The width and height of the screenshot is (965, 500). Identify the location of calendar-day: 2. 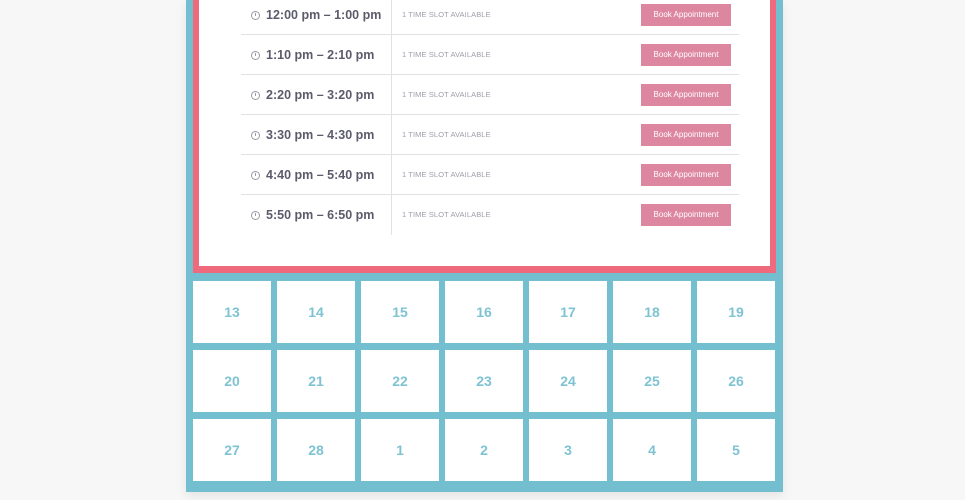
(484, 450).